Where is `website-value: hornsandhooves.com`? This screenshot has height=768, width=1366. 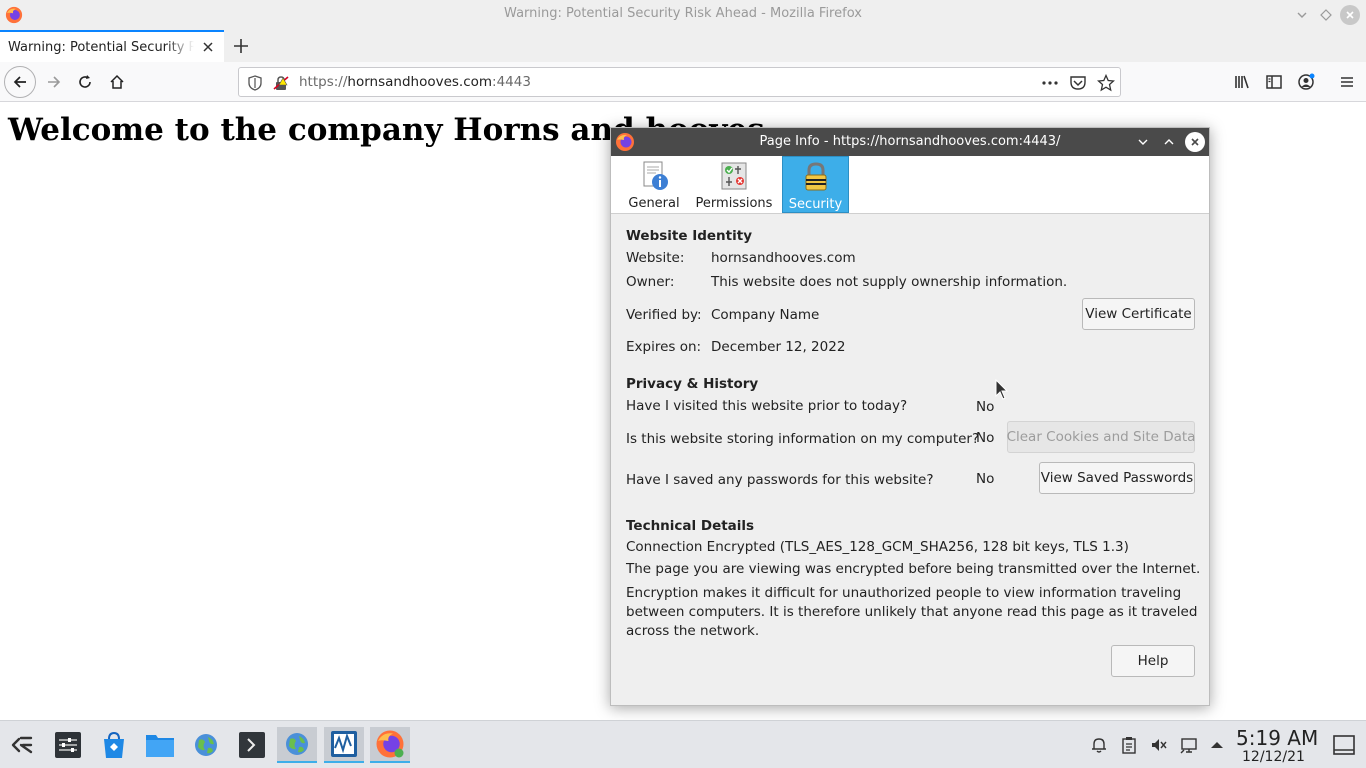 website-value: hornsandhooves.com is located at coordinates (783, 258).